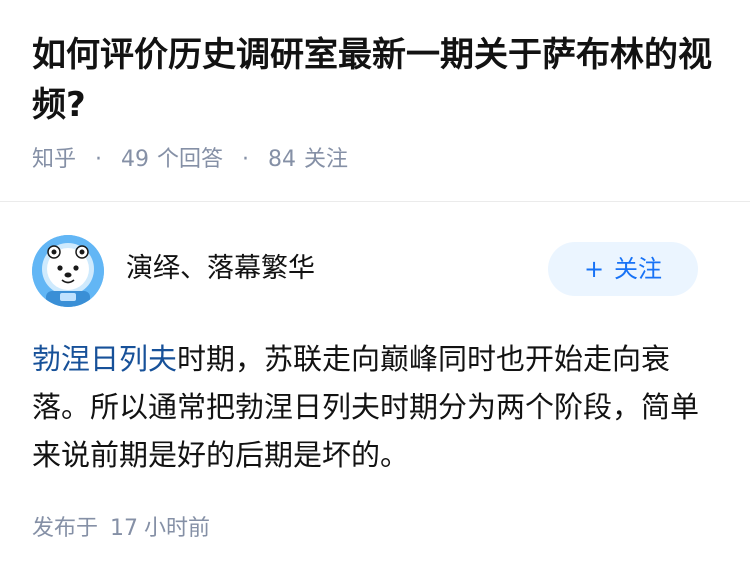 This screenshot has height=580, width=750. I want to click on question-meta: 知乎 · 49 个回答 · 84 关注, so click(190, 160).